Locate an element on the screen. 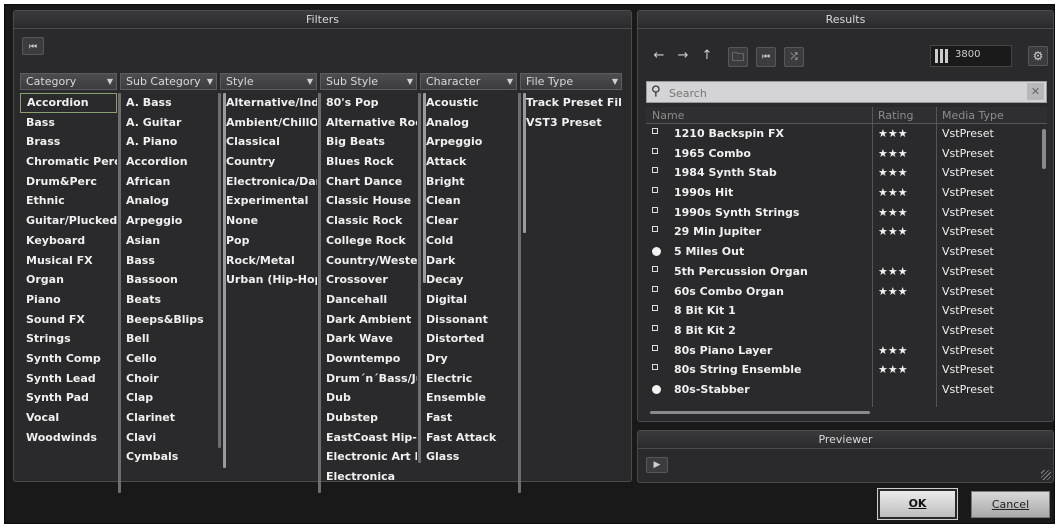 The height and width of the screenshot is (528, 1059). up-button: ↑ is located at coordinates (707, 56).